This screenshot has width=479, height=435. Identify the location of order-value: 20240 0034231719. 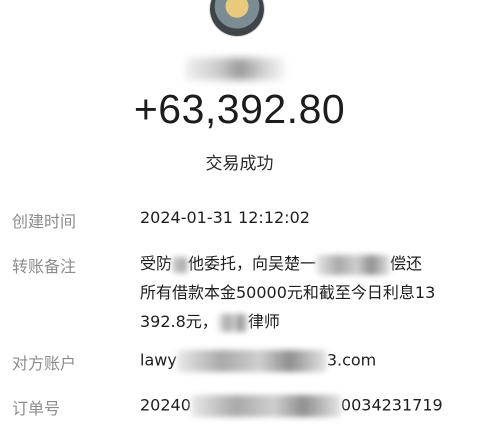
(302, 406).